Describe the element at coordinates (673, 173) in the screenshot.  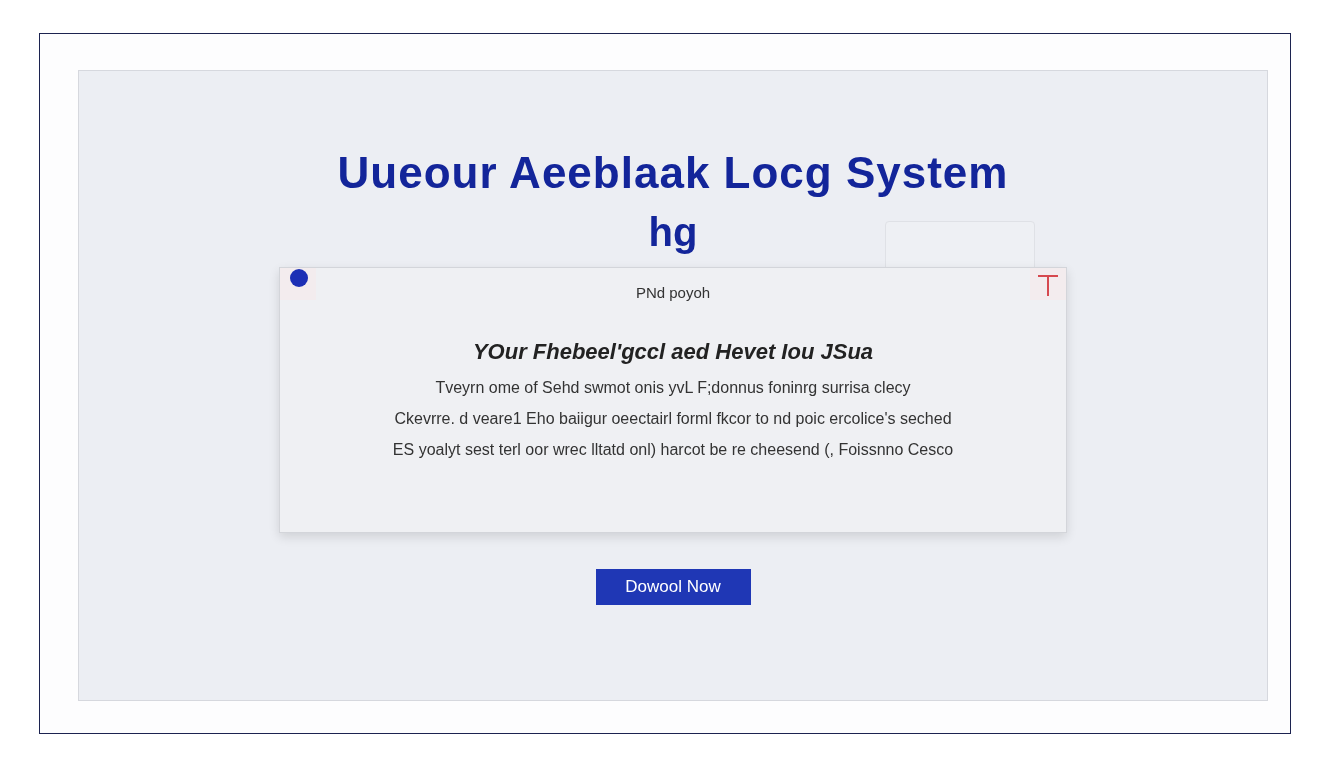
I see `page-title: Uueour Aeeblaak Locg System` at that location.